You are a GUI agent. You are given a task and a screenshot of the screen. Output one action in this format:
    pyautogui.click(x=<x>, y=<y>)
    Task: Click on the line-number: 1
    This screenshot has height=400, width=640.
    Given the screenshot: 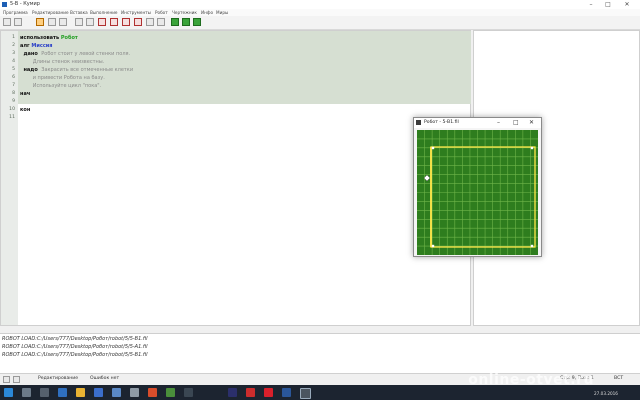 What is the action you would take?
    pyautogui.click(x=13, y=37)
    